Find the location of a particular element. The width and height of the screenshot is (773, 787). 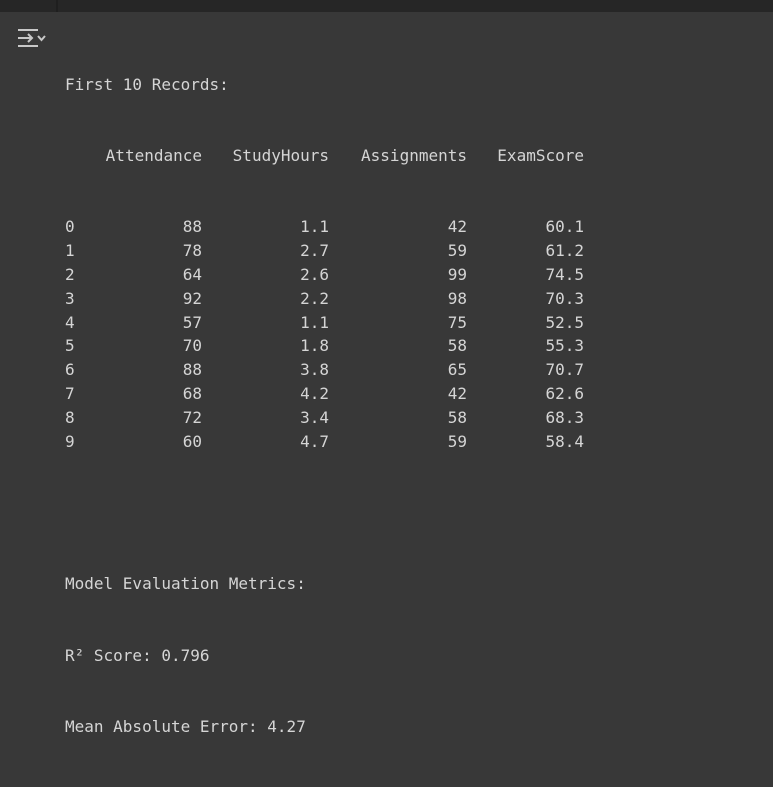

table-row: 0 88 1.1 42 60.1 is located at coordinates (324, 227).